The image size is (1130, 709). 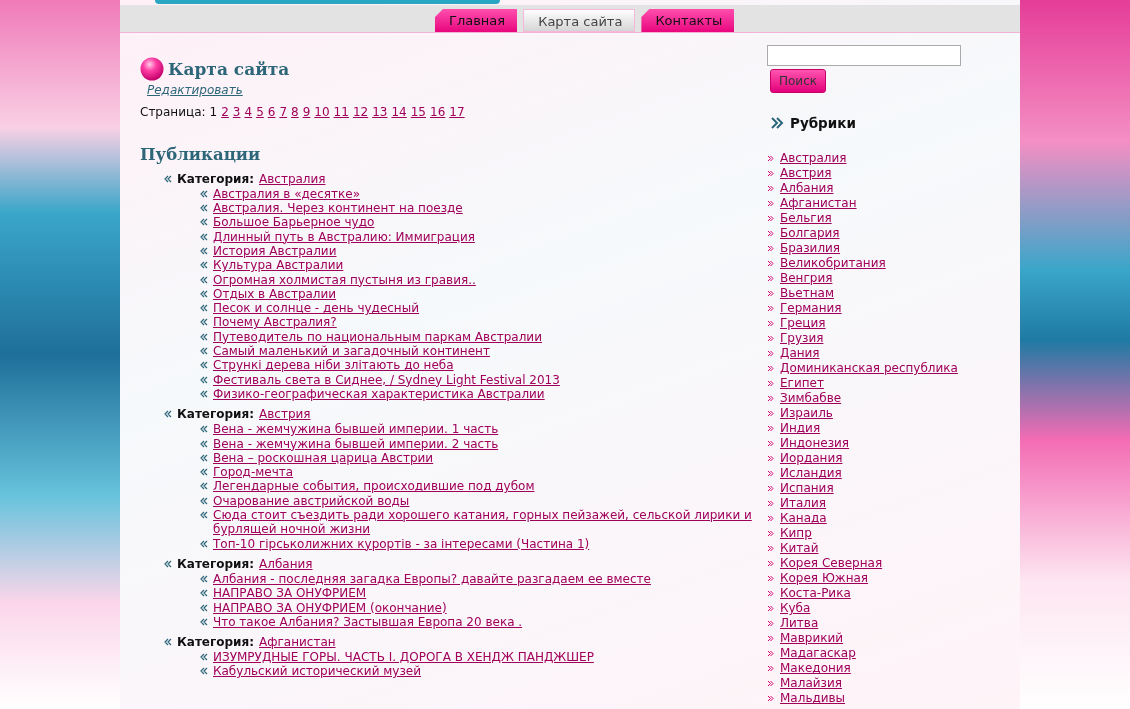 What do you see at coordinates (802, 339) in the screenshot?
I see `category-link: Грузия` at bounding box center [802, 339].